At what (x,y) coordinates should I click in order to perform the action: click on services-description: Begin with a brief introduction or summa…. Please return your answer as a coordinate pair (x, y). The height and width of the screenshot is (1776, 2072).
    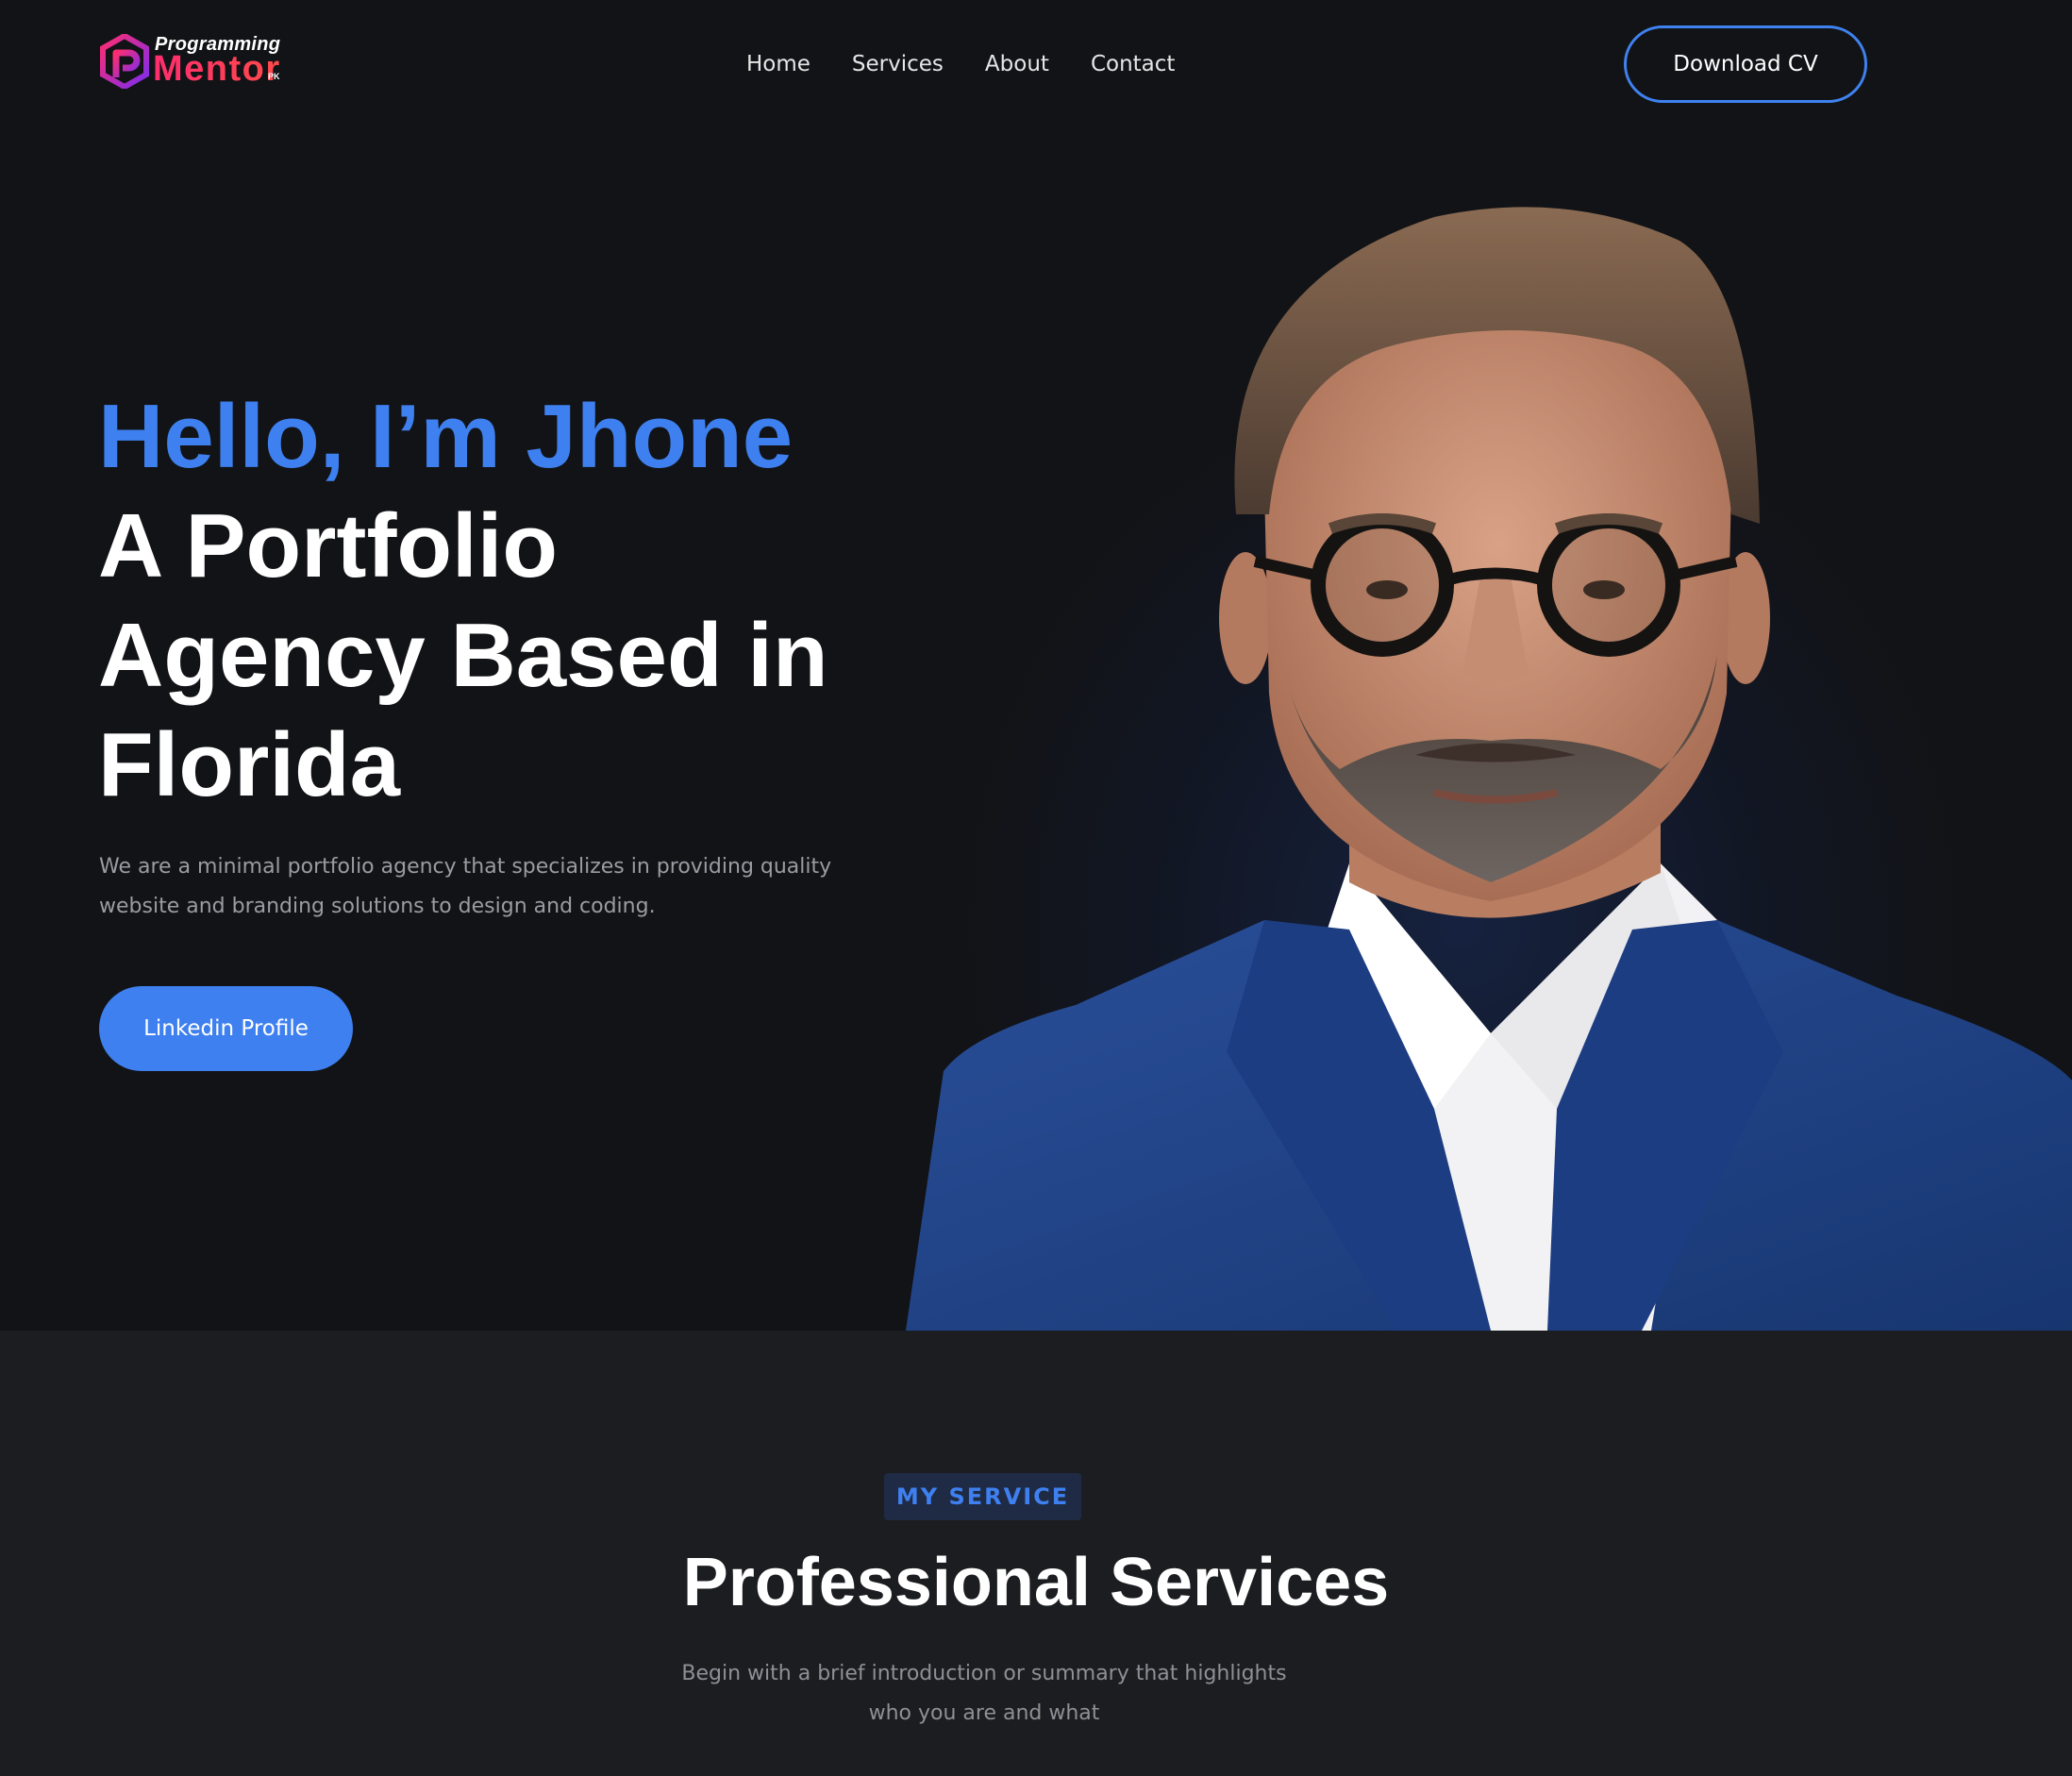
    Looking at the image, I should click on (984, 1693).